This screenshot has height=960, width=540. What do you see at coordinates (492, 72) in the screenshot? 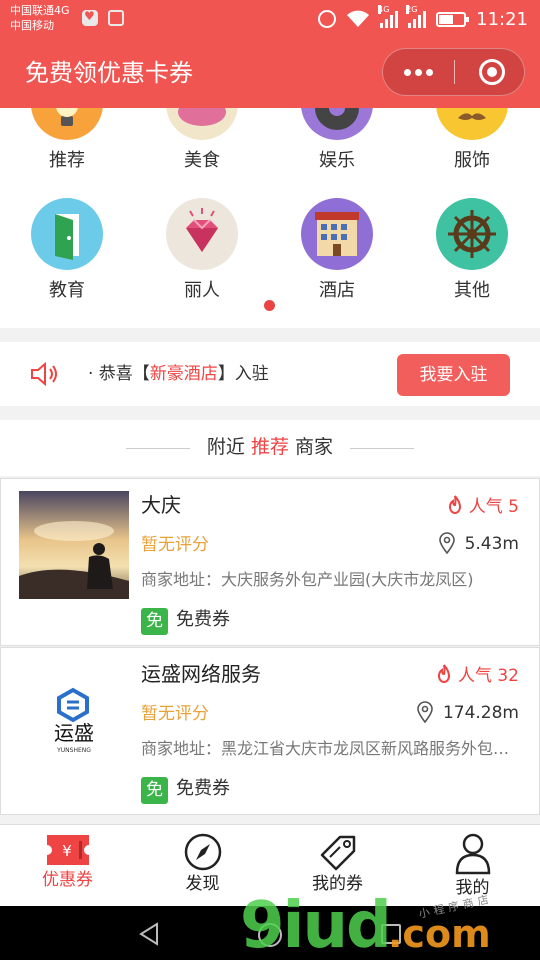
I see `close-miniprogram-button` at bounding box center [492, 72].